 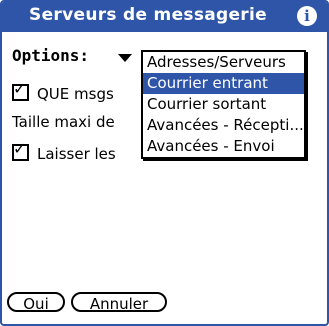 I want to click on menu-item-courrier-sortant: Courrier sortant, so click(x=223, y=104).